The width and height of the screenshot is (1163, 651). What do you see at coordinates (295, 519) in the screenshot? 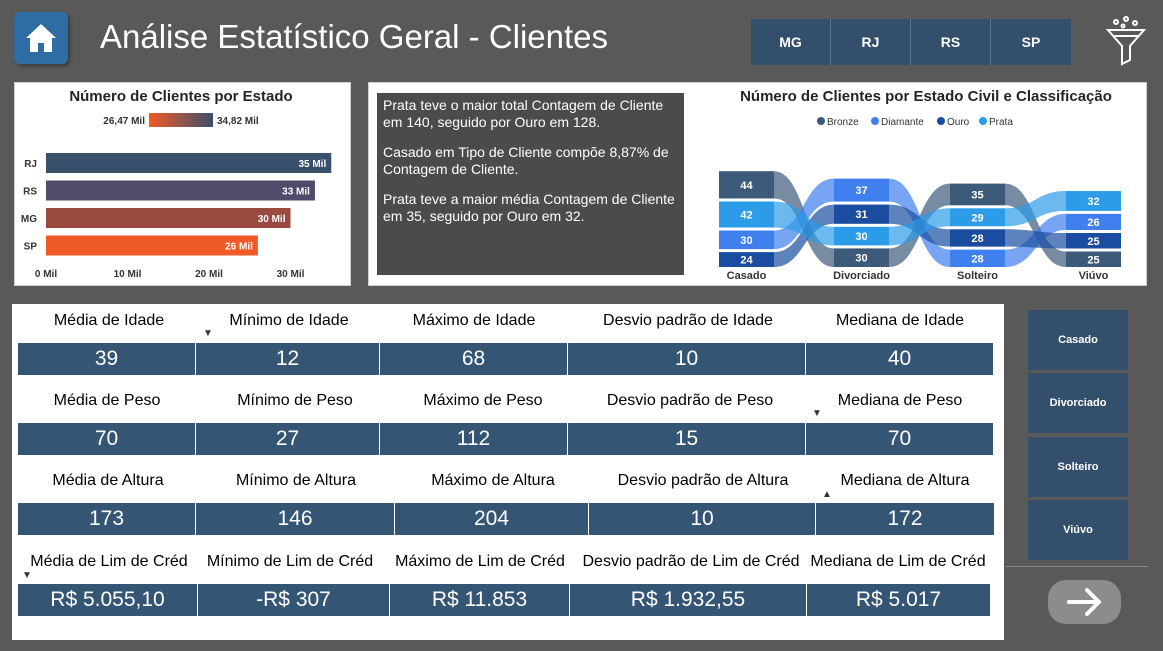
I see `stat-value: 146` at bounding box center [295, 519].